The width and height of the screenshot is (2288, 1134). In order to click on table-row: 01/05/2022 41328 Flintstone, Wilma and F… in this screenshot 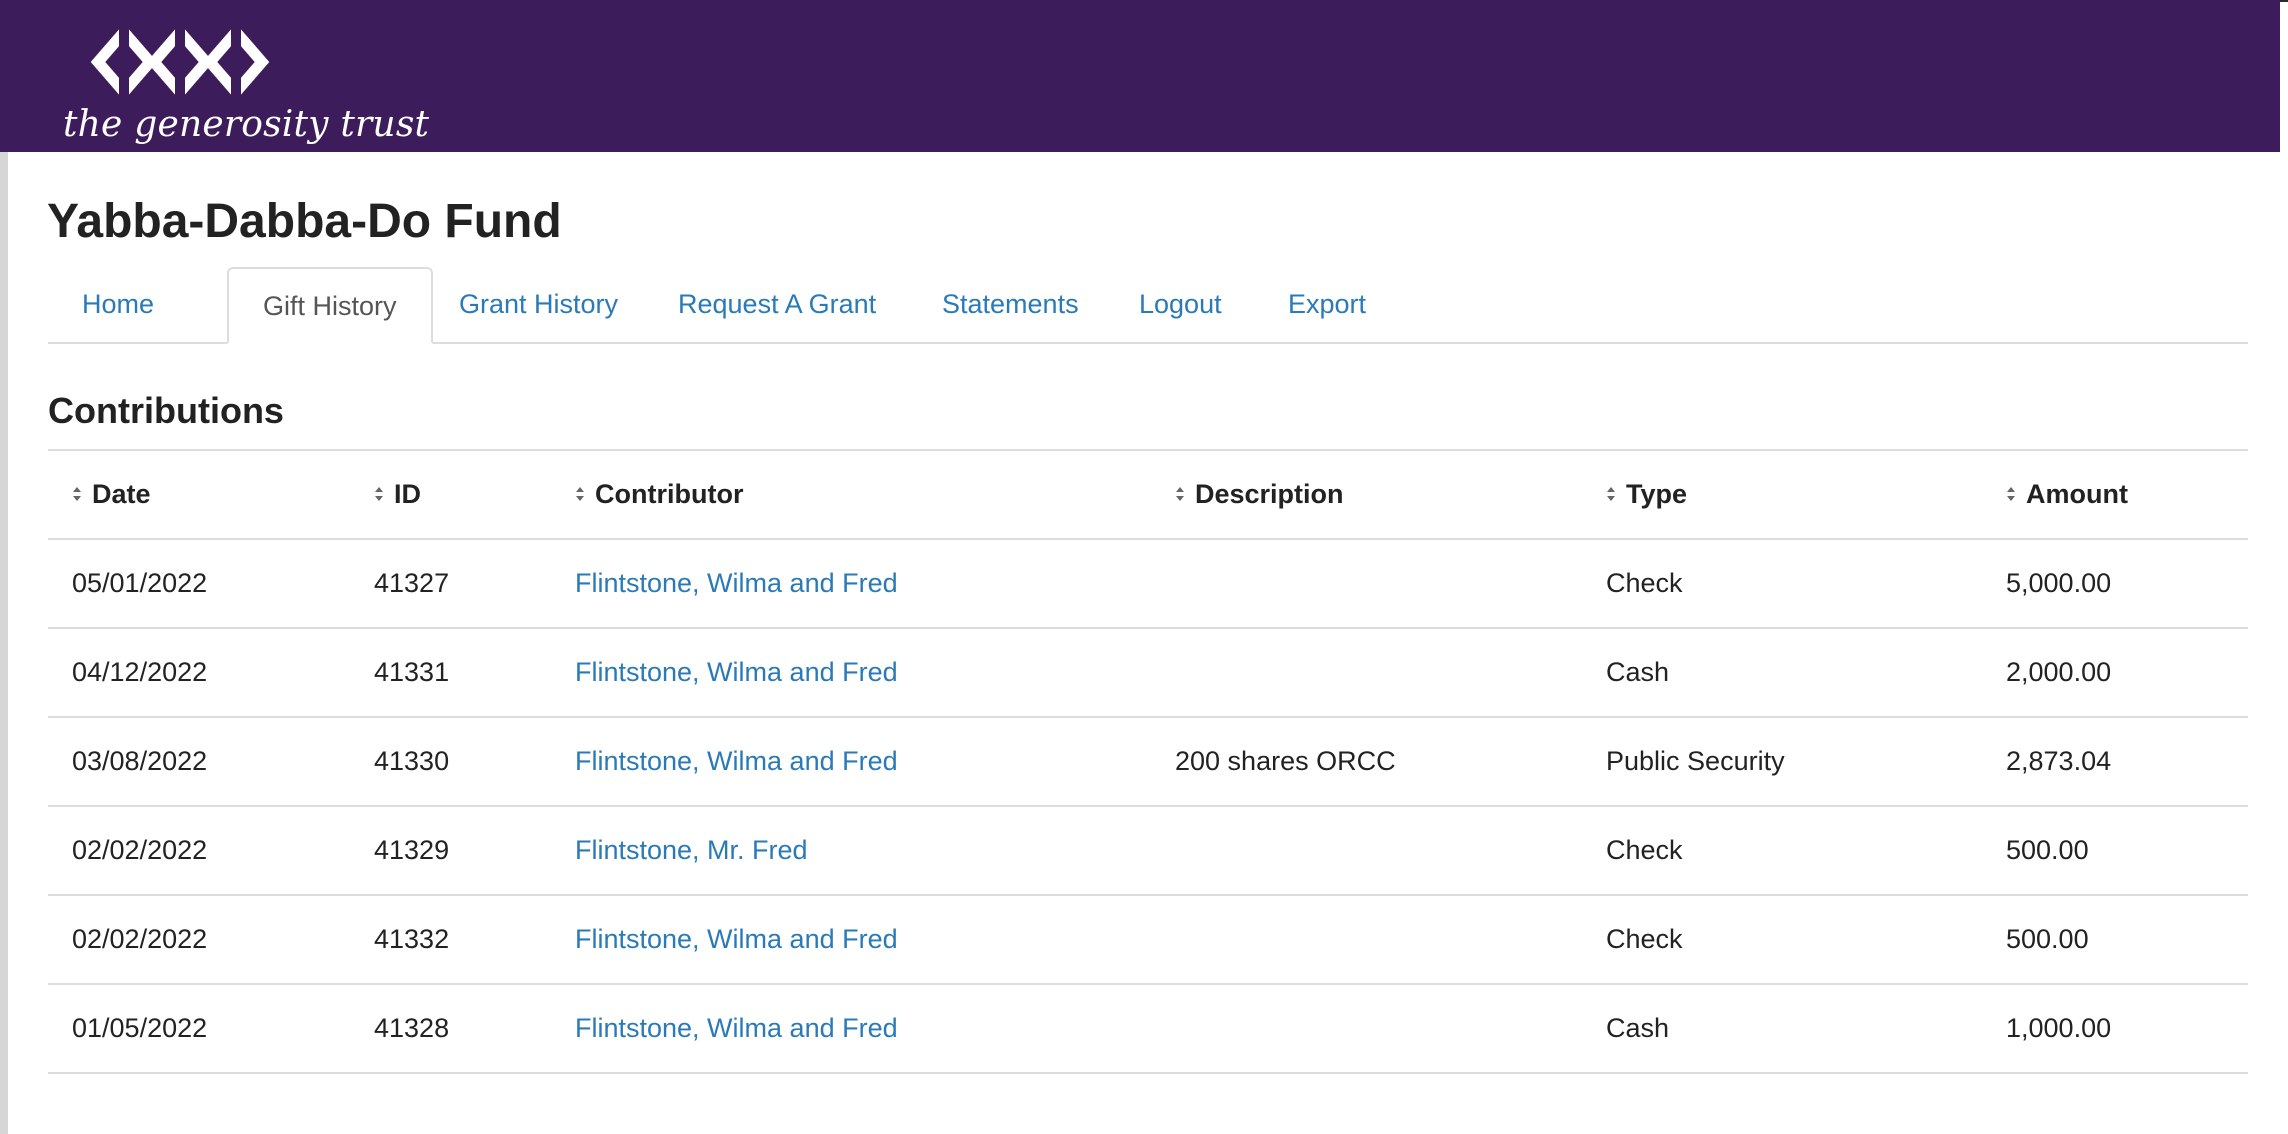, I will do `click(1148, 1029)`.